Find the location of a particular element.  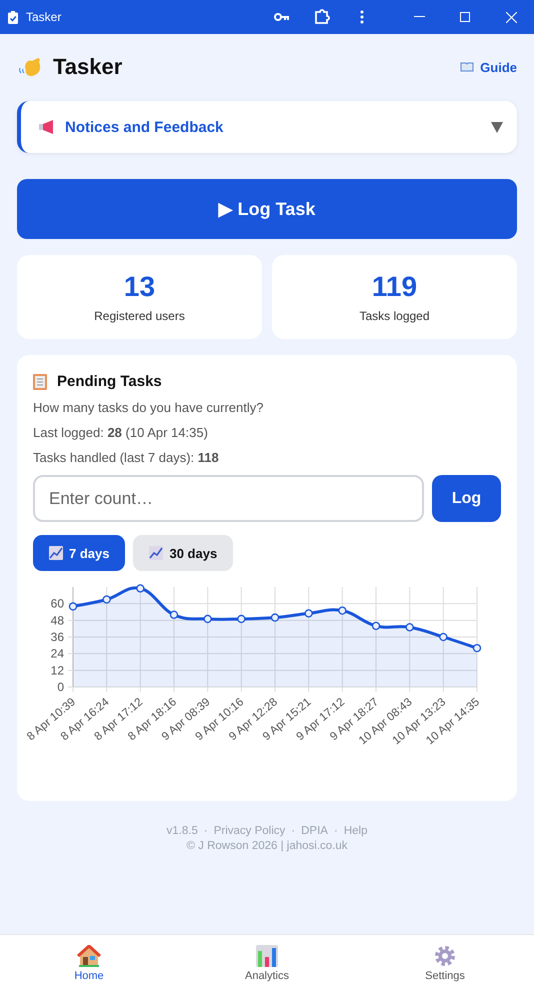

log-task-button: ▶ Log Task is located at coordinates (267, 209).